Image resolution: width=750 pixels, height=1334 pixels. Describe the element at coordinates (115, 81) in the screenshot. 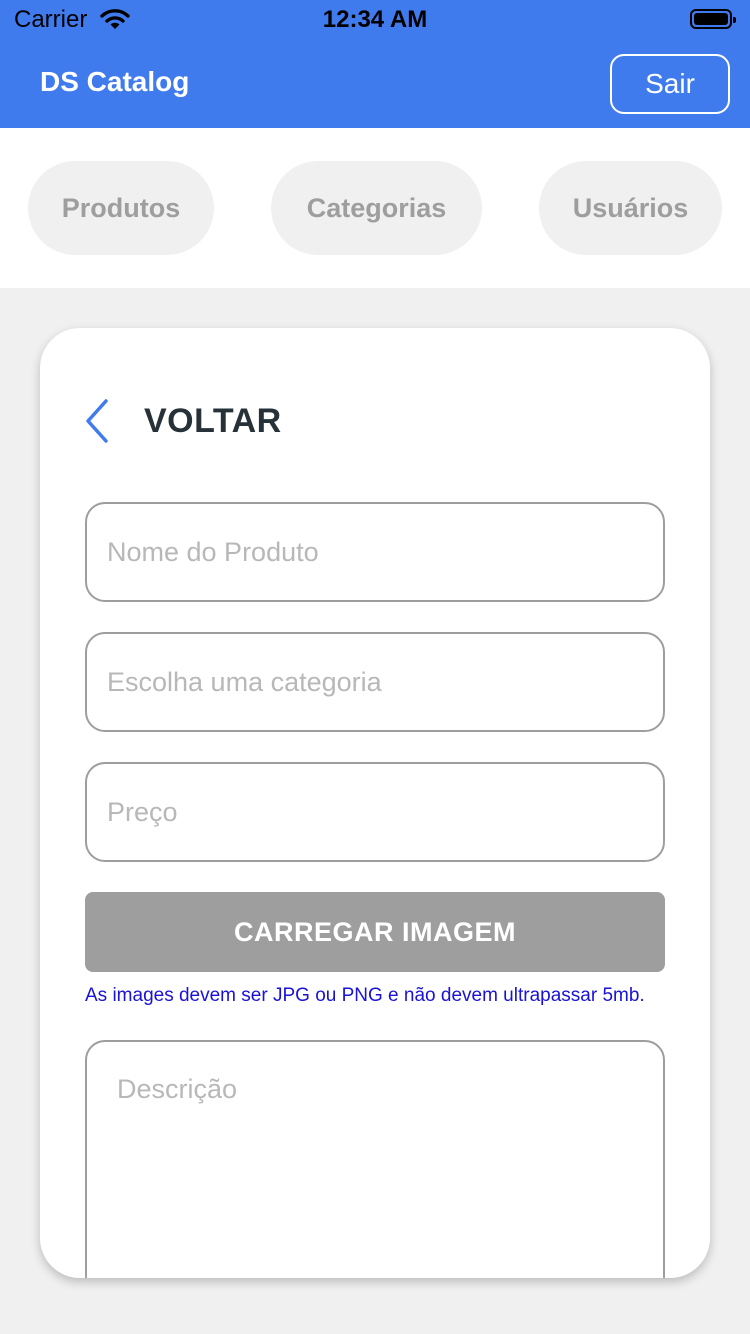

I see `app-title: DS Catalog` at that location.